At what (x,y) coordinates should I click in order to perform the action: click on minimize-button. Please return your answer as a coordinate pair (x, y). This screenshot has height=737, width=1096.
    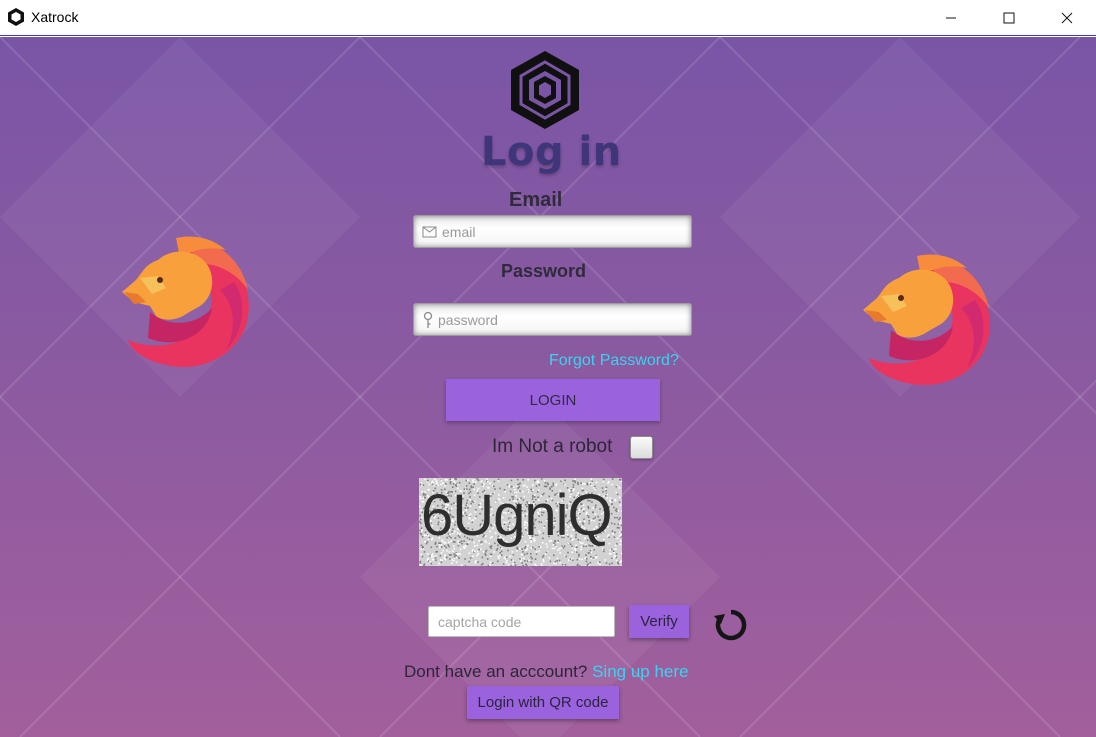
    Looking at the image, I should click on (951, 18).